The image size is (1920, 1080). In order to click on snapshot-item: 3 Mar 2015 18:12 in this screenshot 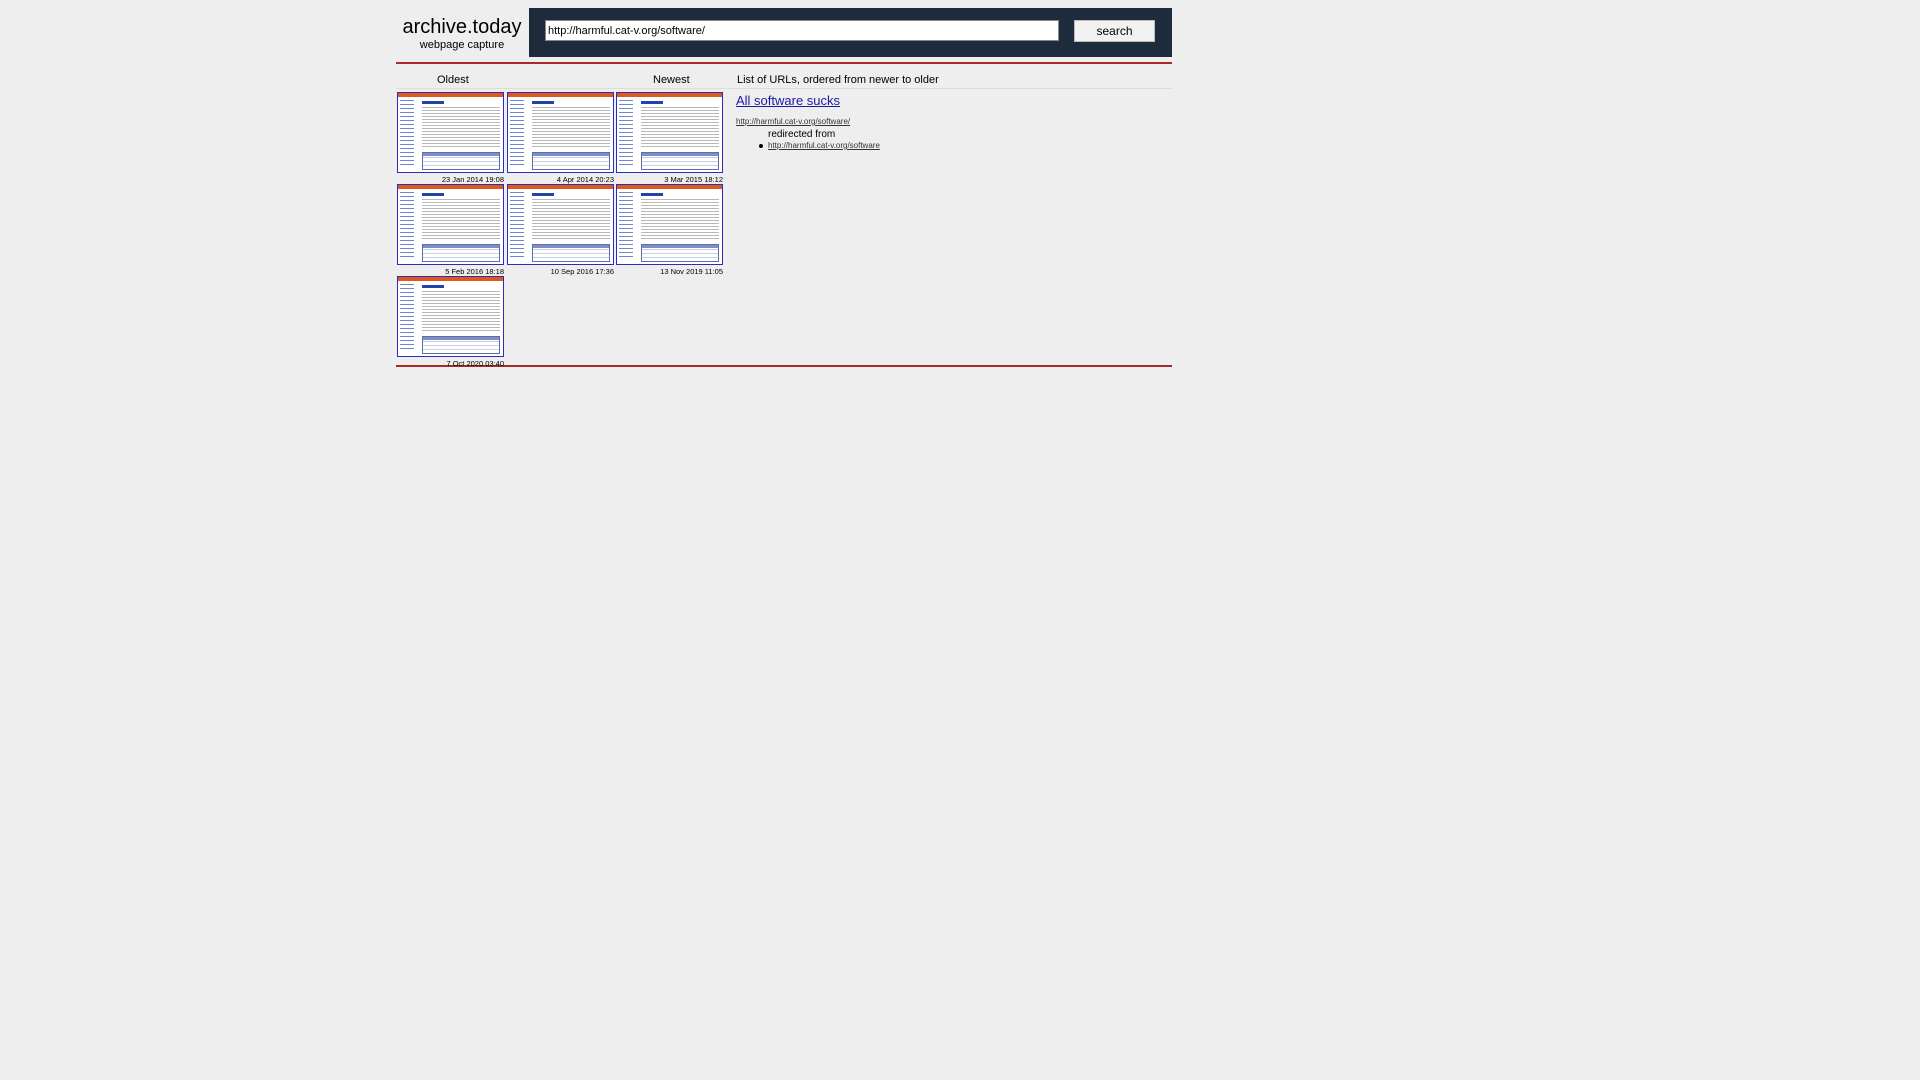, I will do `click(669, 138)`.